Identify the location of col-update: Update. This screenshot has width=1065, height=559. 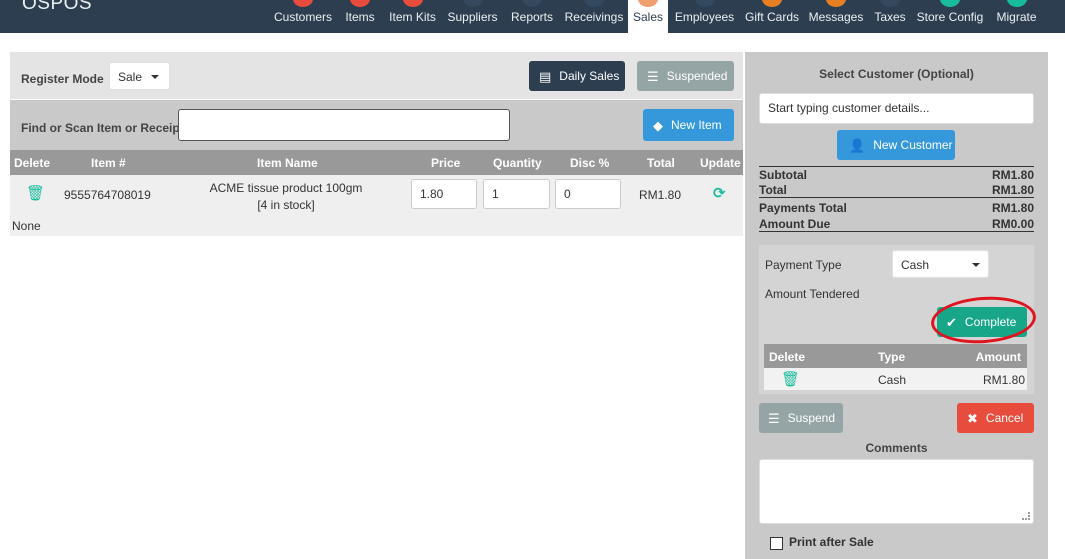
(720, 163).